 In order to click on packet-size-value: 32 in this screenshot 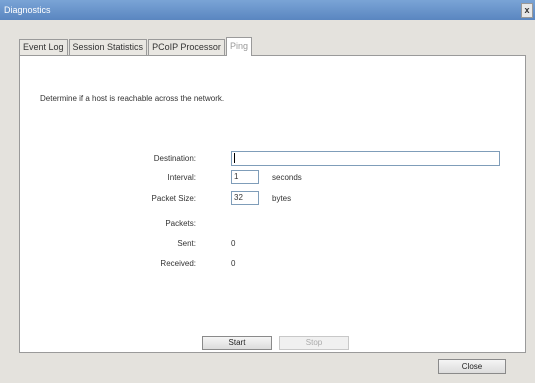, I will do `click(238, 197)`.